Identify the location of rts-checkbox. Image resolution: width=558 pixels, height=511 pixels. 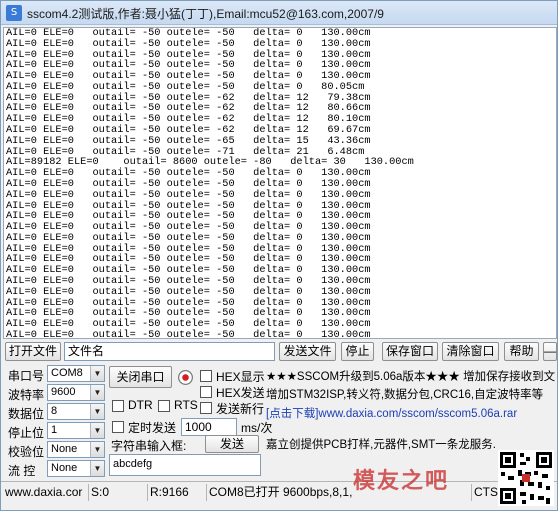
(164, 406).